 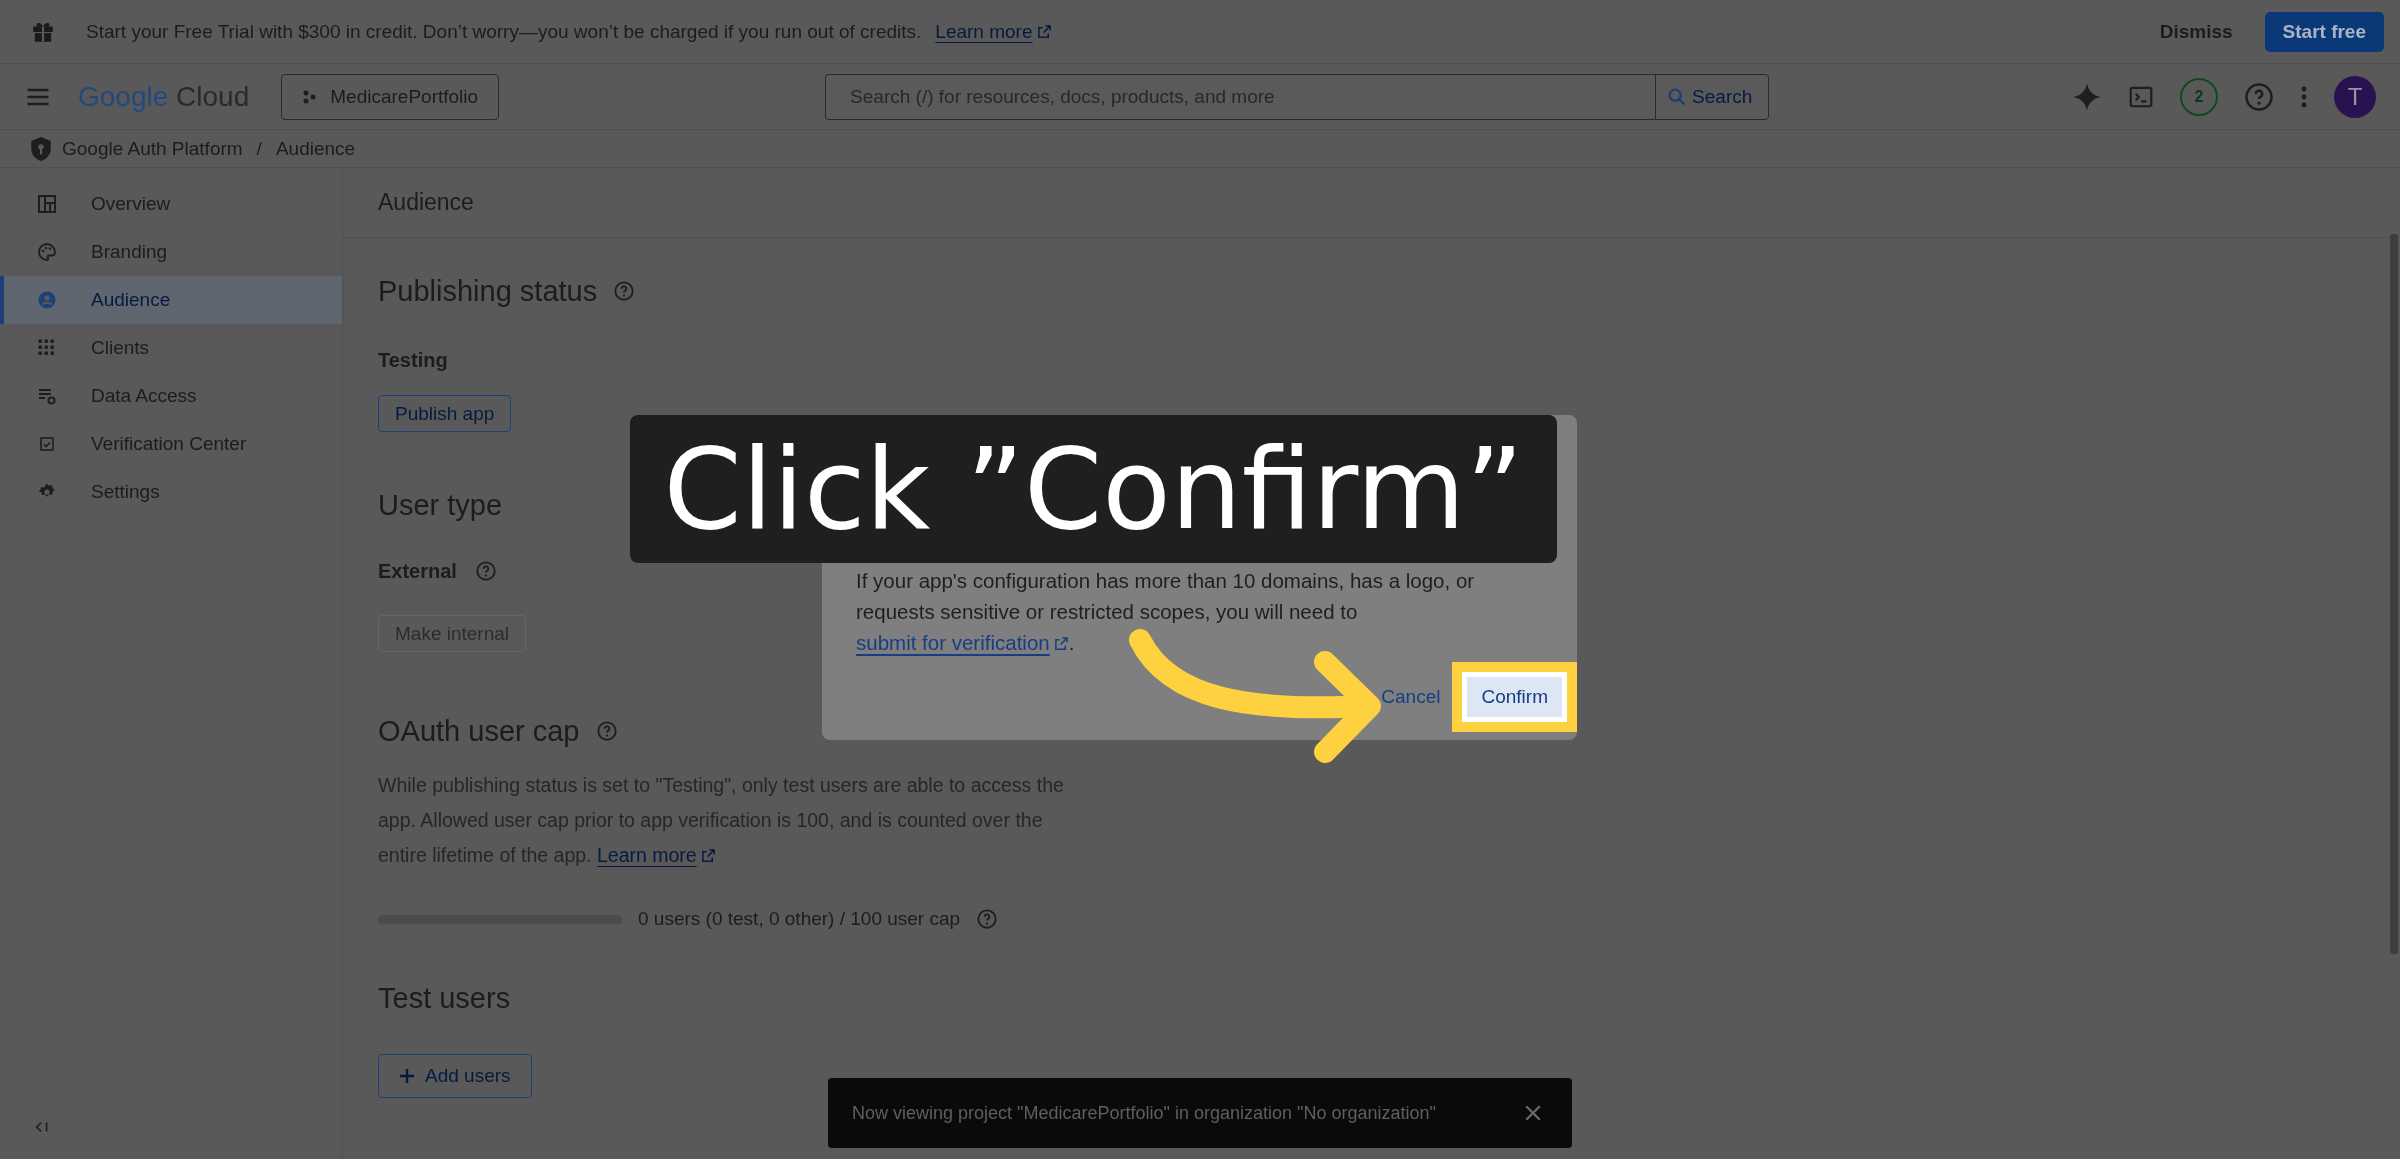 I want to click on notification-count: 2, so click(x=2199, y=96).